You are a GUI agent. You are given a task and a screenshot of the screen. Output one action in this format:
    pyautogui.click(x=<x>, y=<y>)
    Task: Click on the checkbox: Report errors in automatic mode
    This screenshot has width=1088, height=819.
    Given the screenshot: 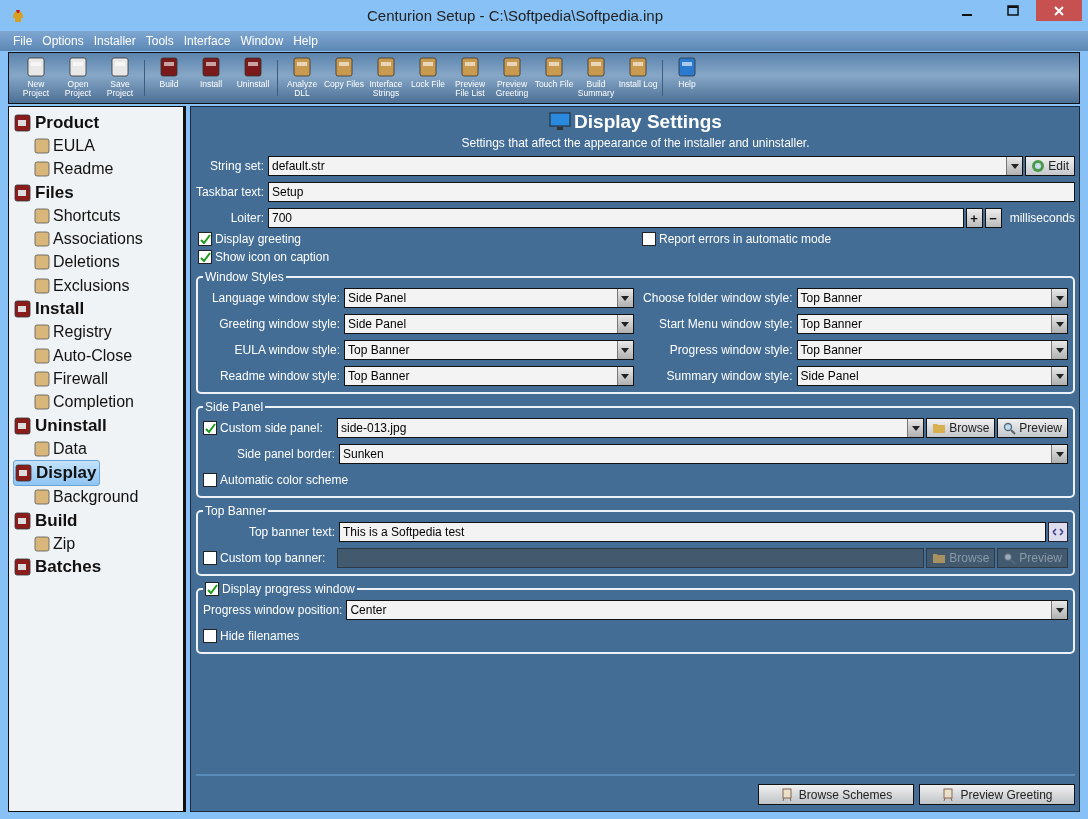 What is the action you would take?
    pyautogui.click(x=858, y=239)
    